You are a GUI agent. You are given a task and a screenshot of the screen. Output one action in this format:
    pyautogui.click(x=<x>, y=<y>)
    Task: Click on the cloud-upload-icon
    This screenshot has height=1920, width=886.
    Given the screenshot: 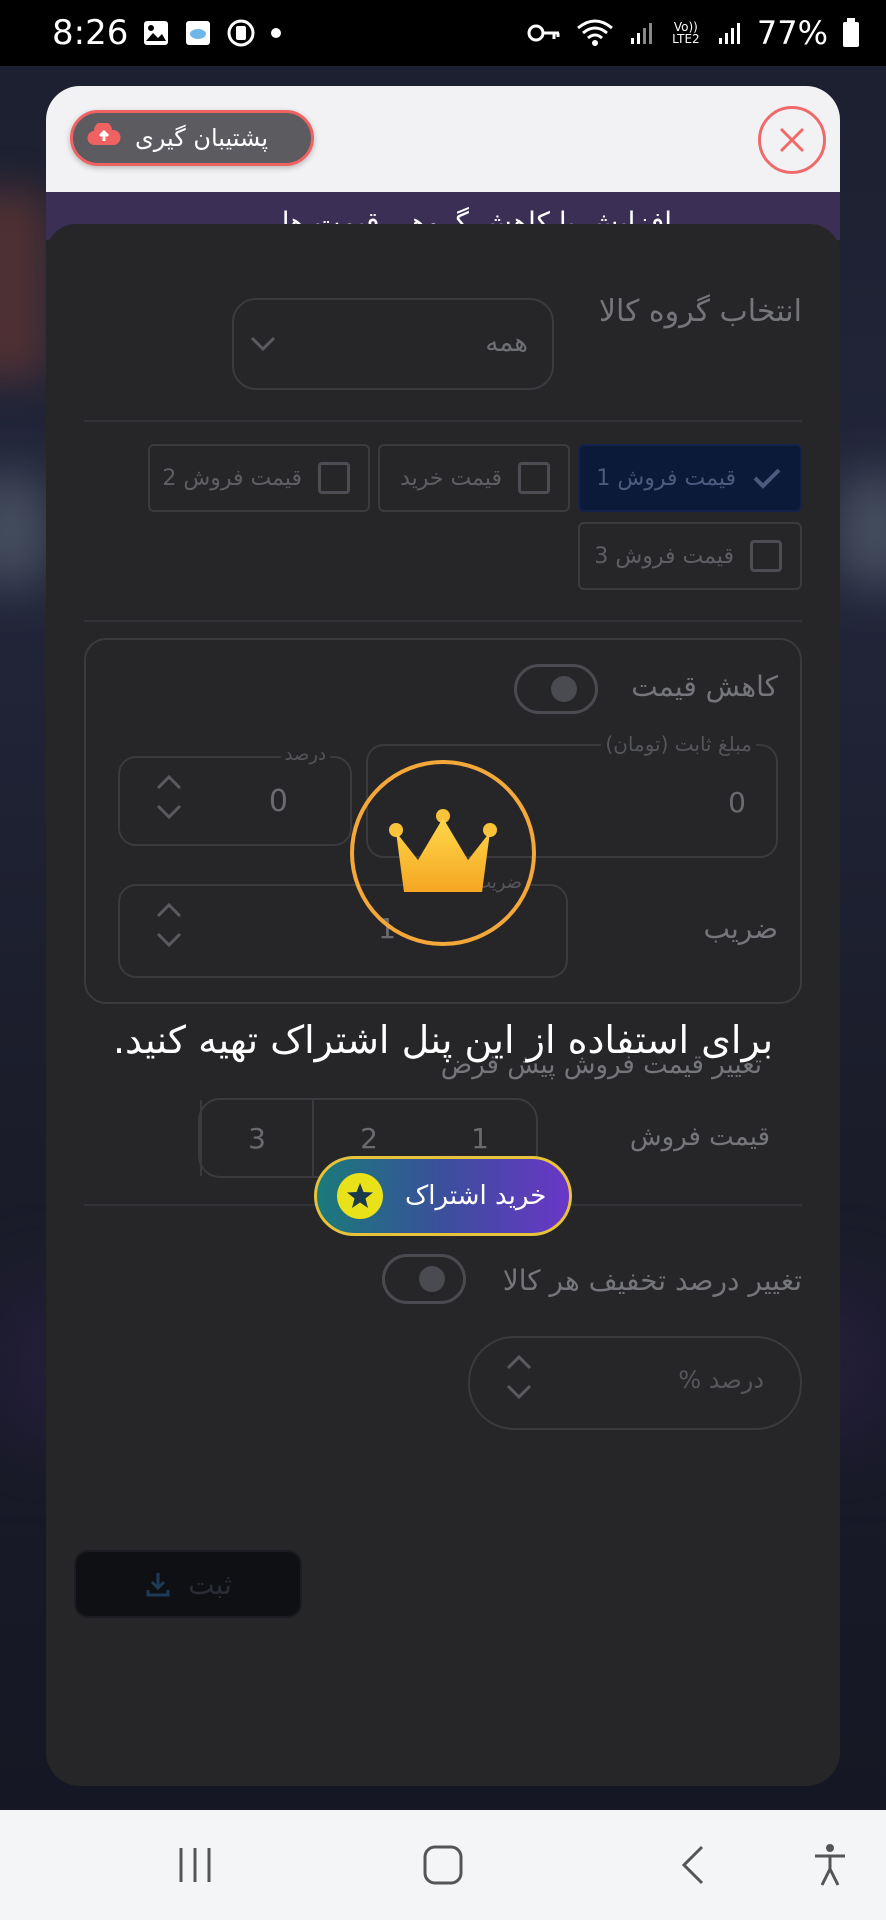 What is the action you would take?
    pyautogui.click(x=104, y=137)
    